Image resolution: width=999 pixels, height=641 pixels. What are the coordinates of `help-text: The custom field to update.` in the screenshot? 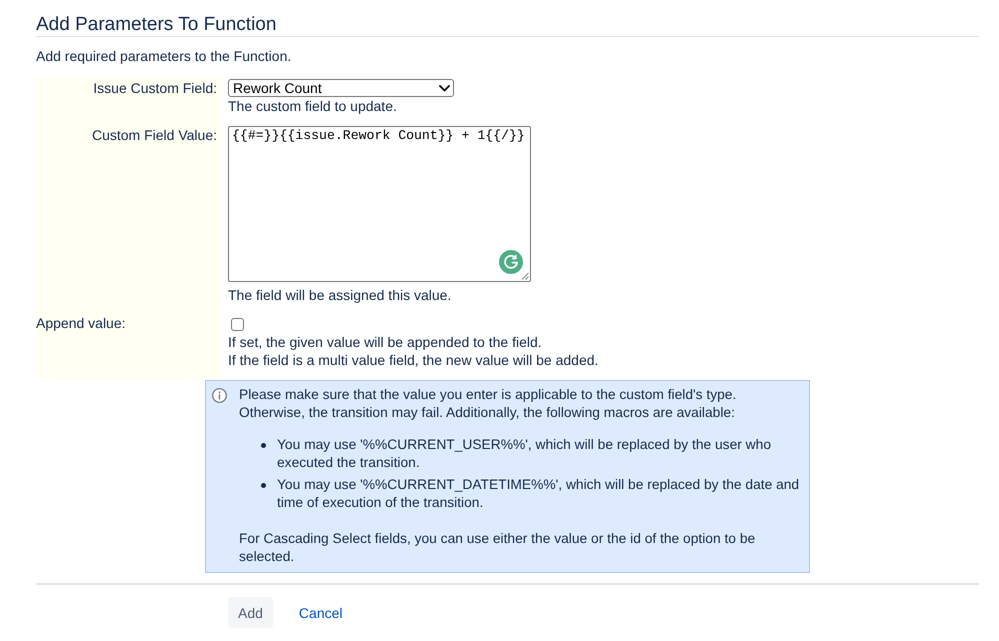 It's located at (312, 106).